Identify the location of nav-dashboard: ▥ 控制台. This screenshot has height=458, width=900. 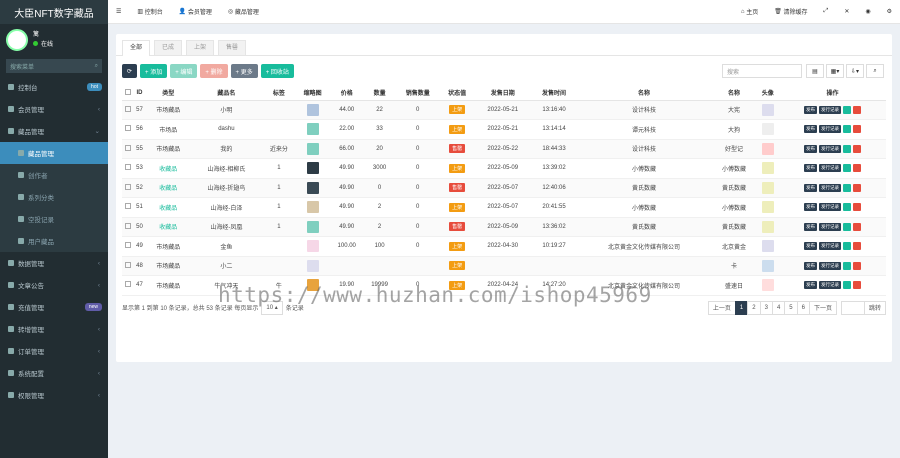
(149, 12).